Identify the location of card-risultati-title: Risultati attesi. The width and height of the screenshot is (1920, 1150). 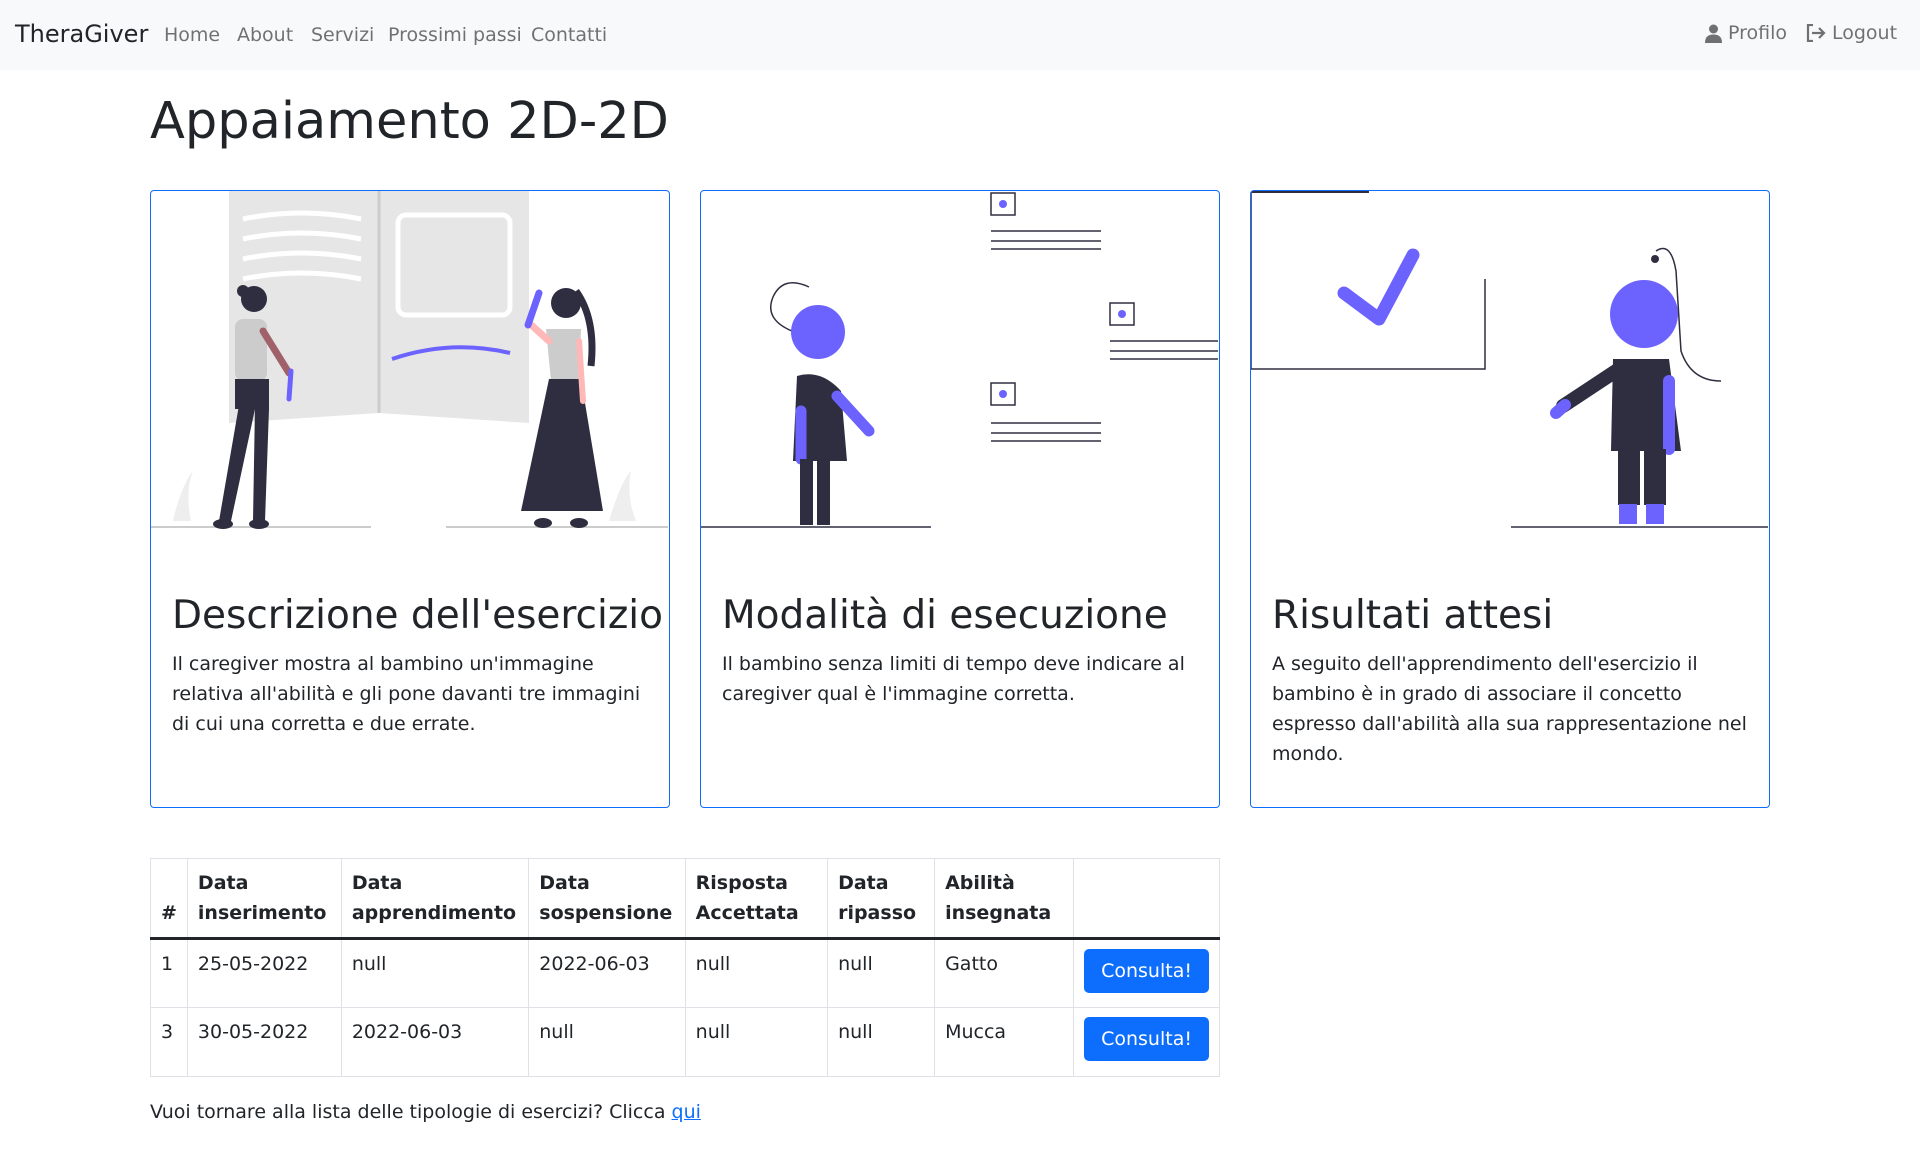
(1413, 615).